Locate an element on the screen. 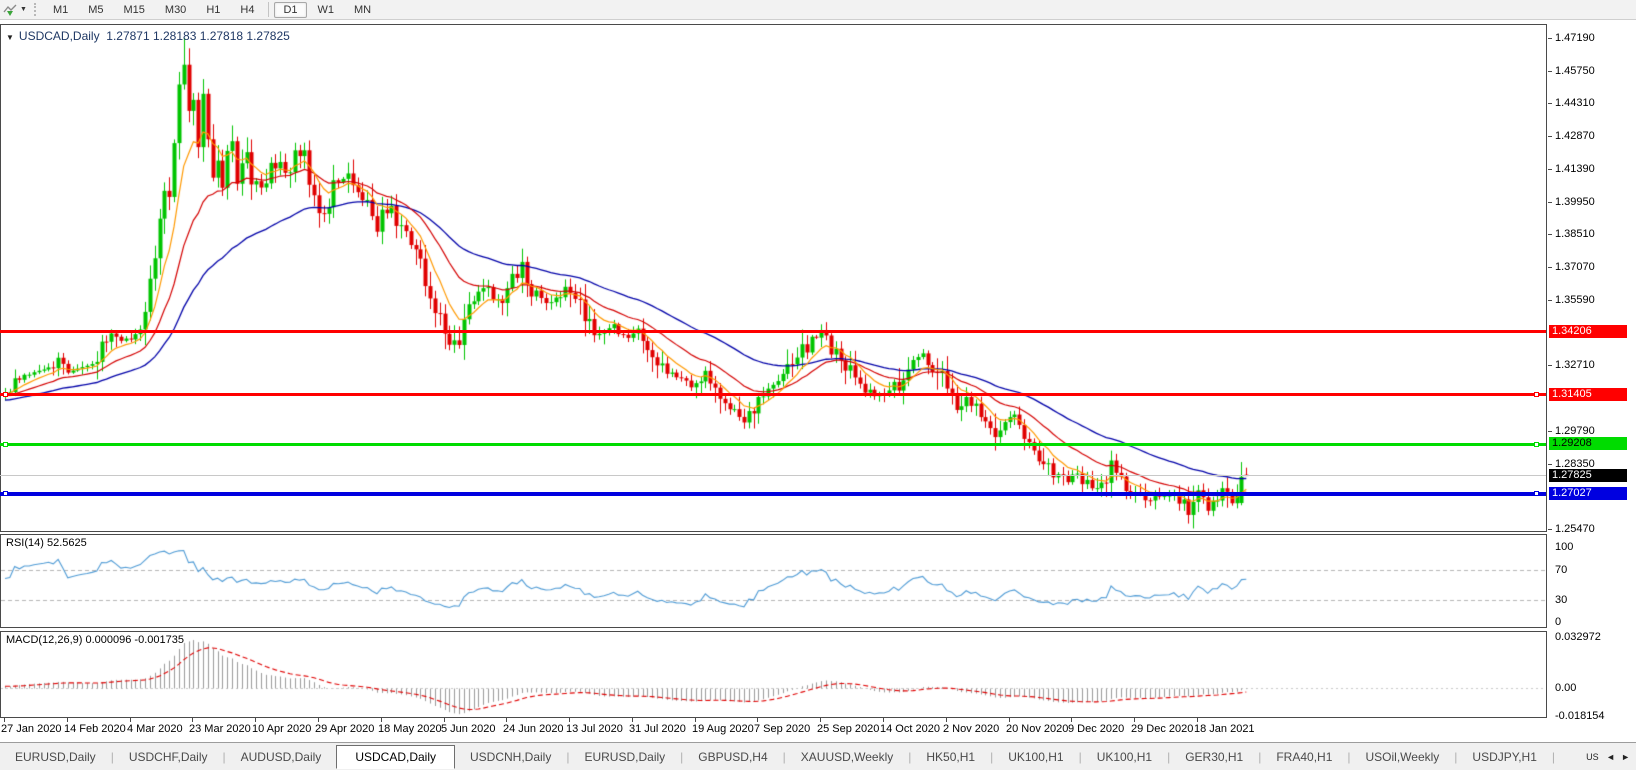 This screenshot has width=1636, height=770. date-label: 2 Nov 2020 is located at coordinates (971, 729).